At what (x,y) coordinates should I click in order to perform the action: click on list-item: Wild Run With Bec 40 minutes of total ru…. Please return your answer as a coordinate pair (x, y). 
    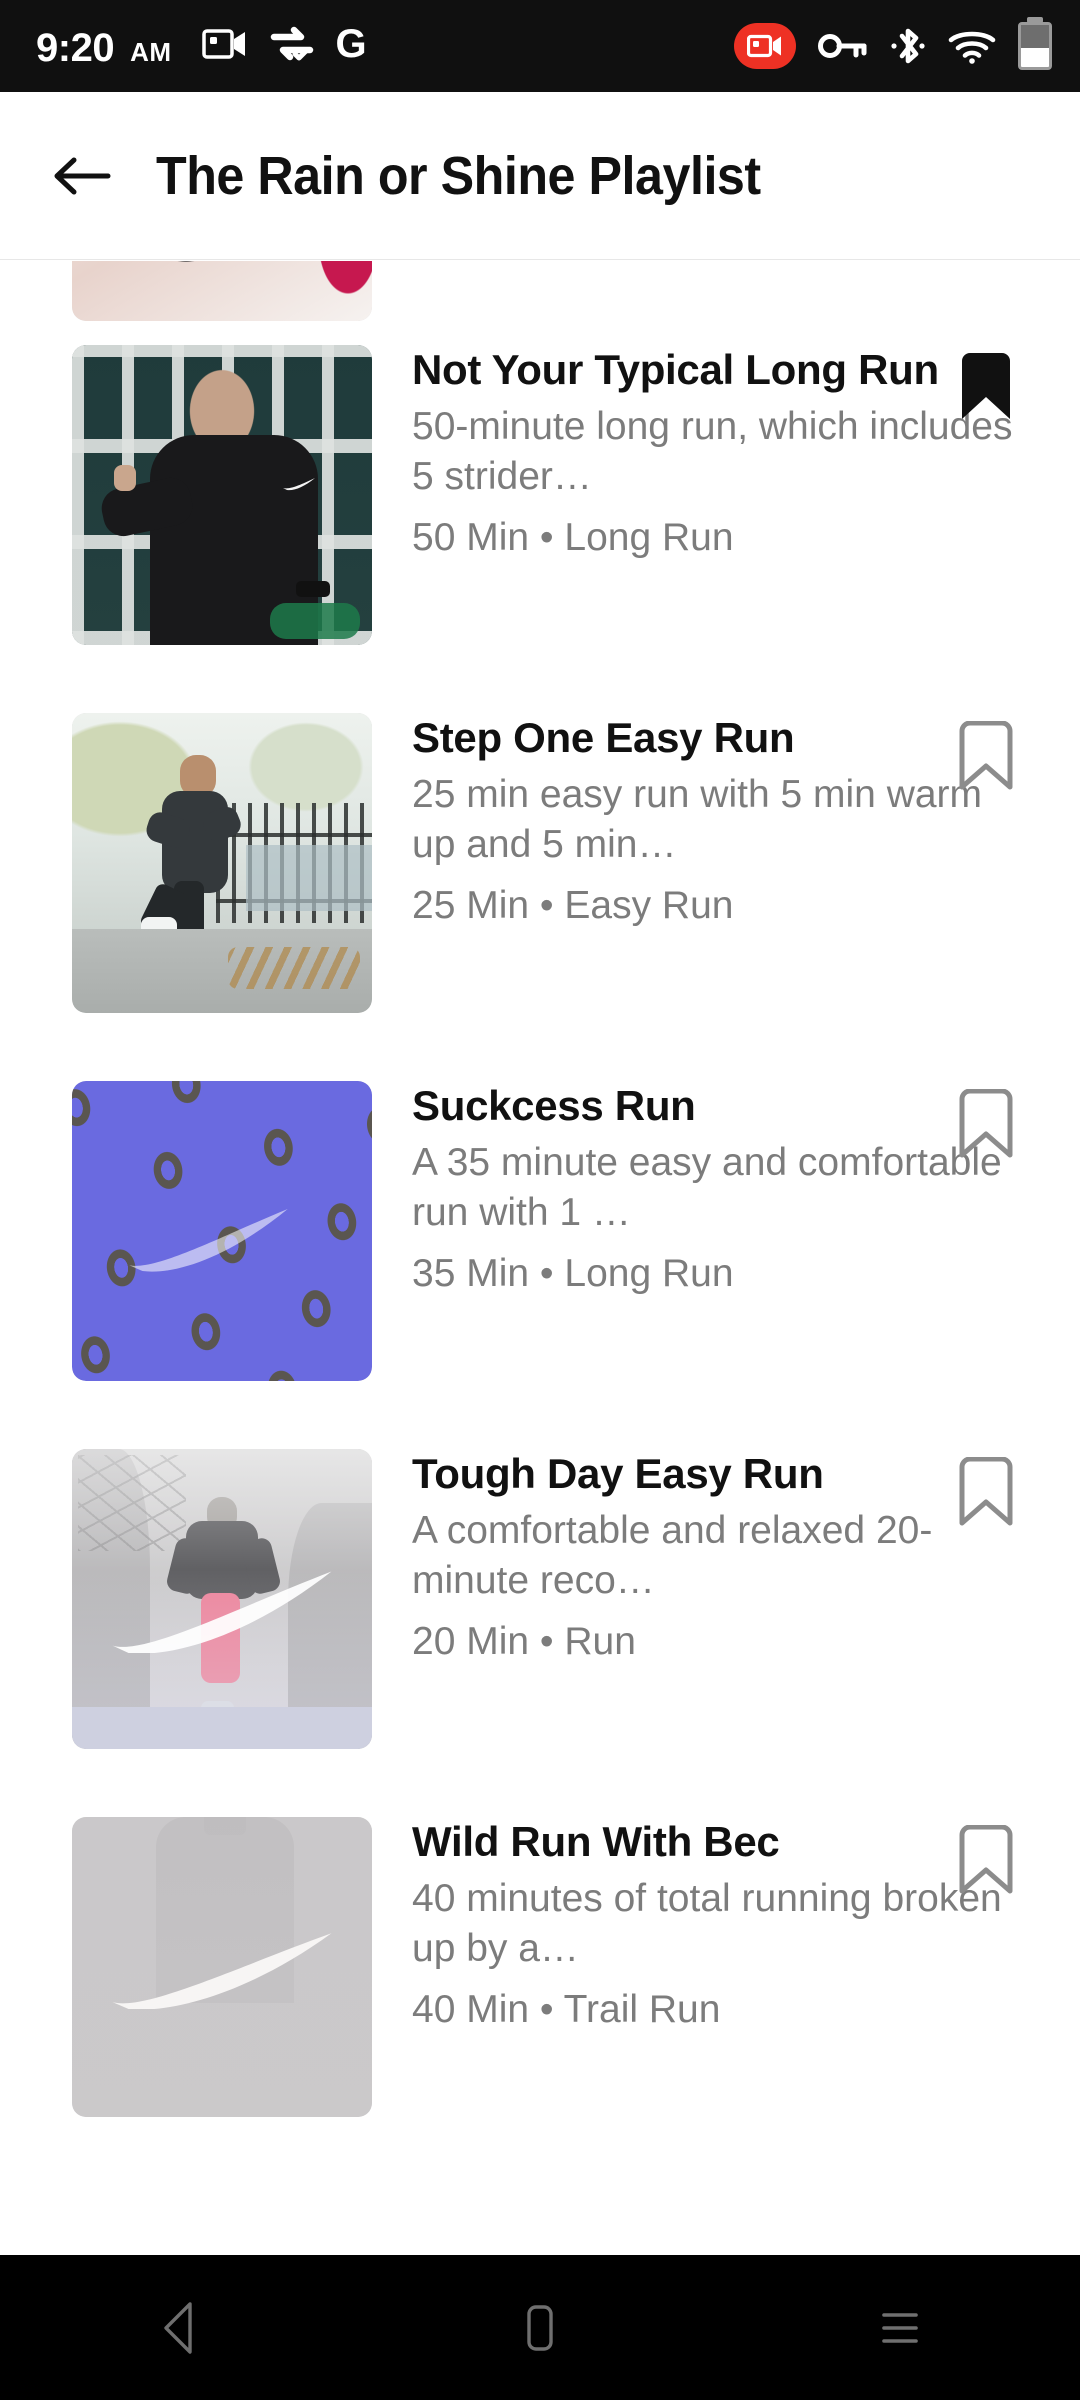
    Looking at the image, I should click on (540, 1967).